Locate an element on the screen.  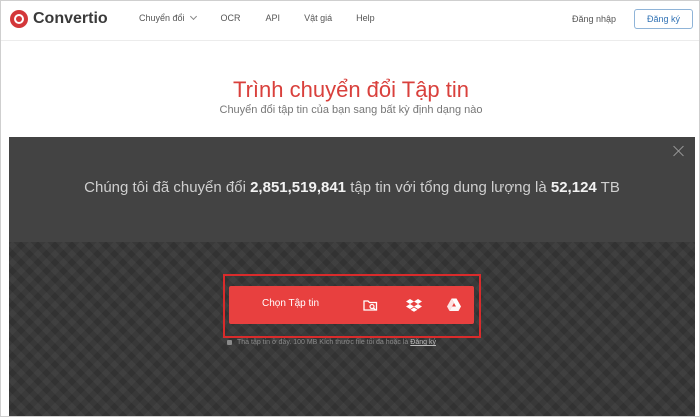
nav-api-label: API is located at coordinates (273, 18).